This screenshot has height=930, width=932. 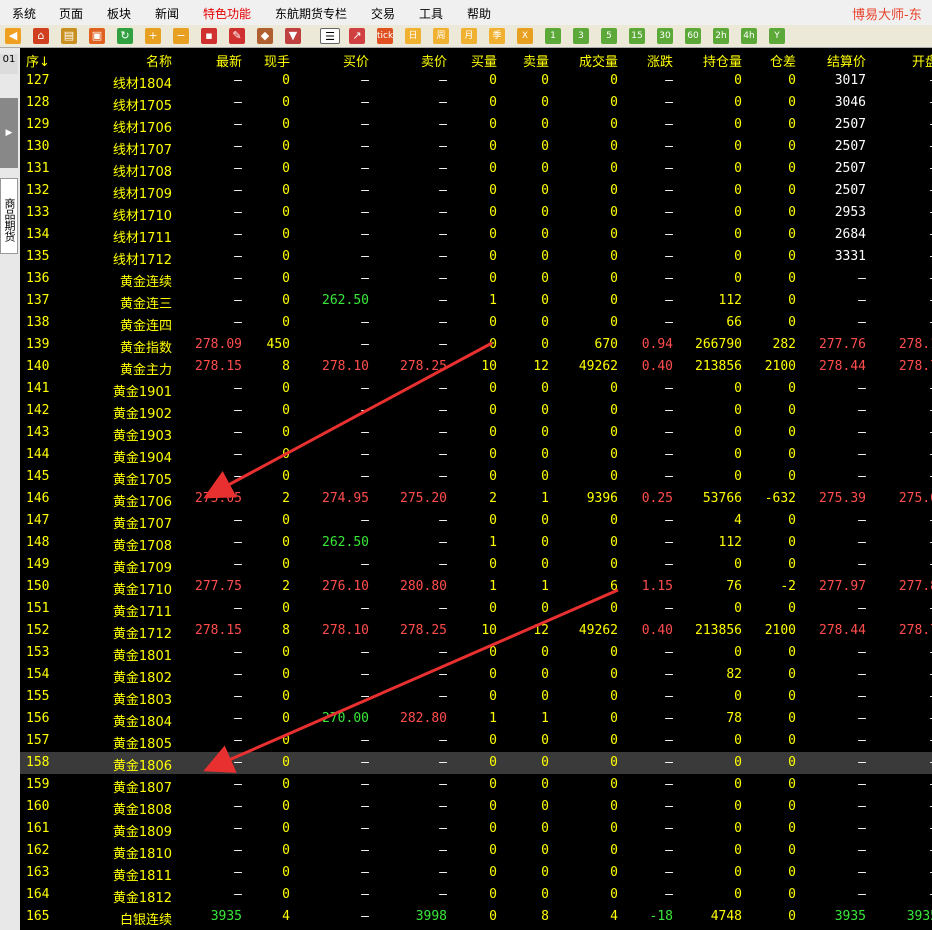 I want to click on table-row: 163黄金1811—0——000—00——, so click(x=476, y=873).